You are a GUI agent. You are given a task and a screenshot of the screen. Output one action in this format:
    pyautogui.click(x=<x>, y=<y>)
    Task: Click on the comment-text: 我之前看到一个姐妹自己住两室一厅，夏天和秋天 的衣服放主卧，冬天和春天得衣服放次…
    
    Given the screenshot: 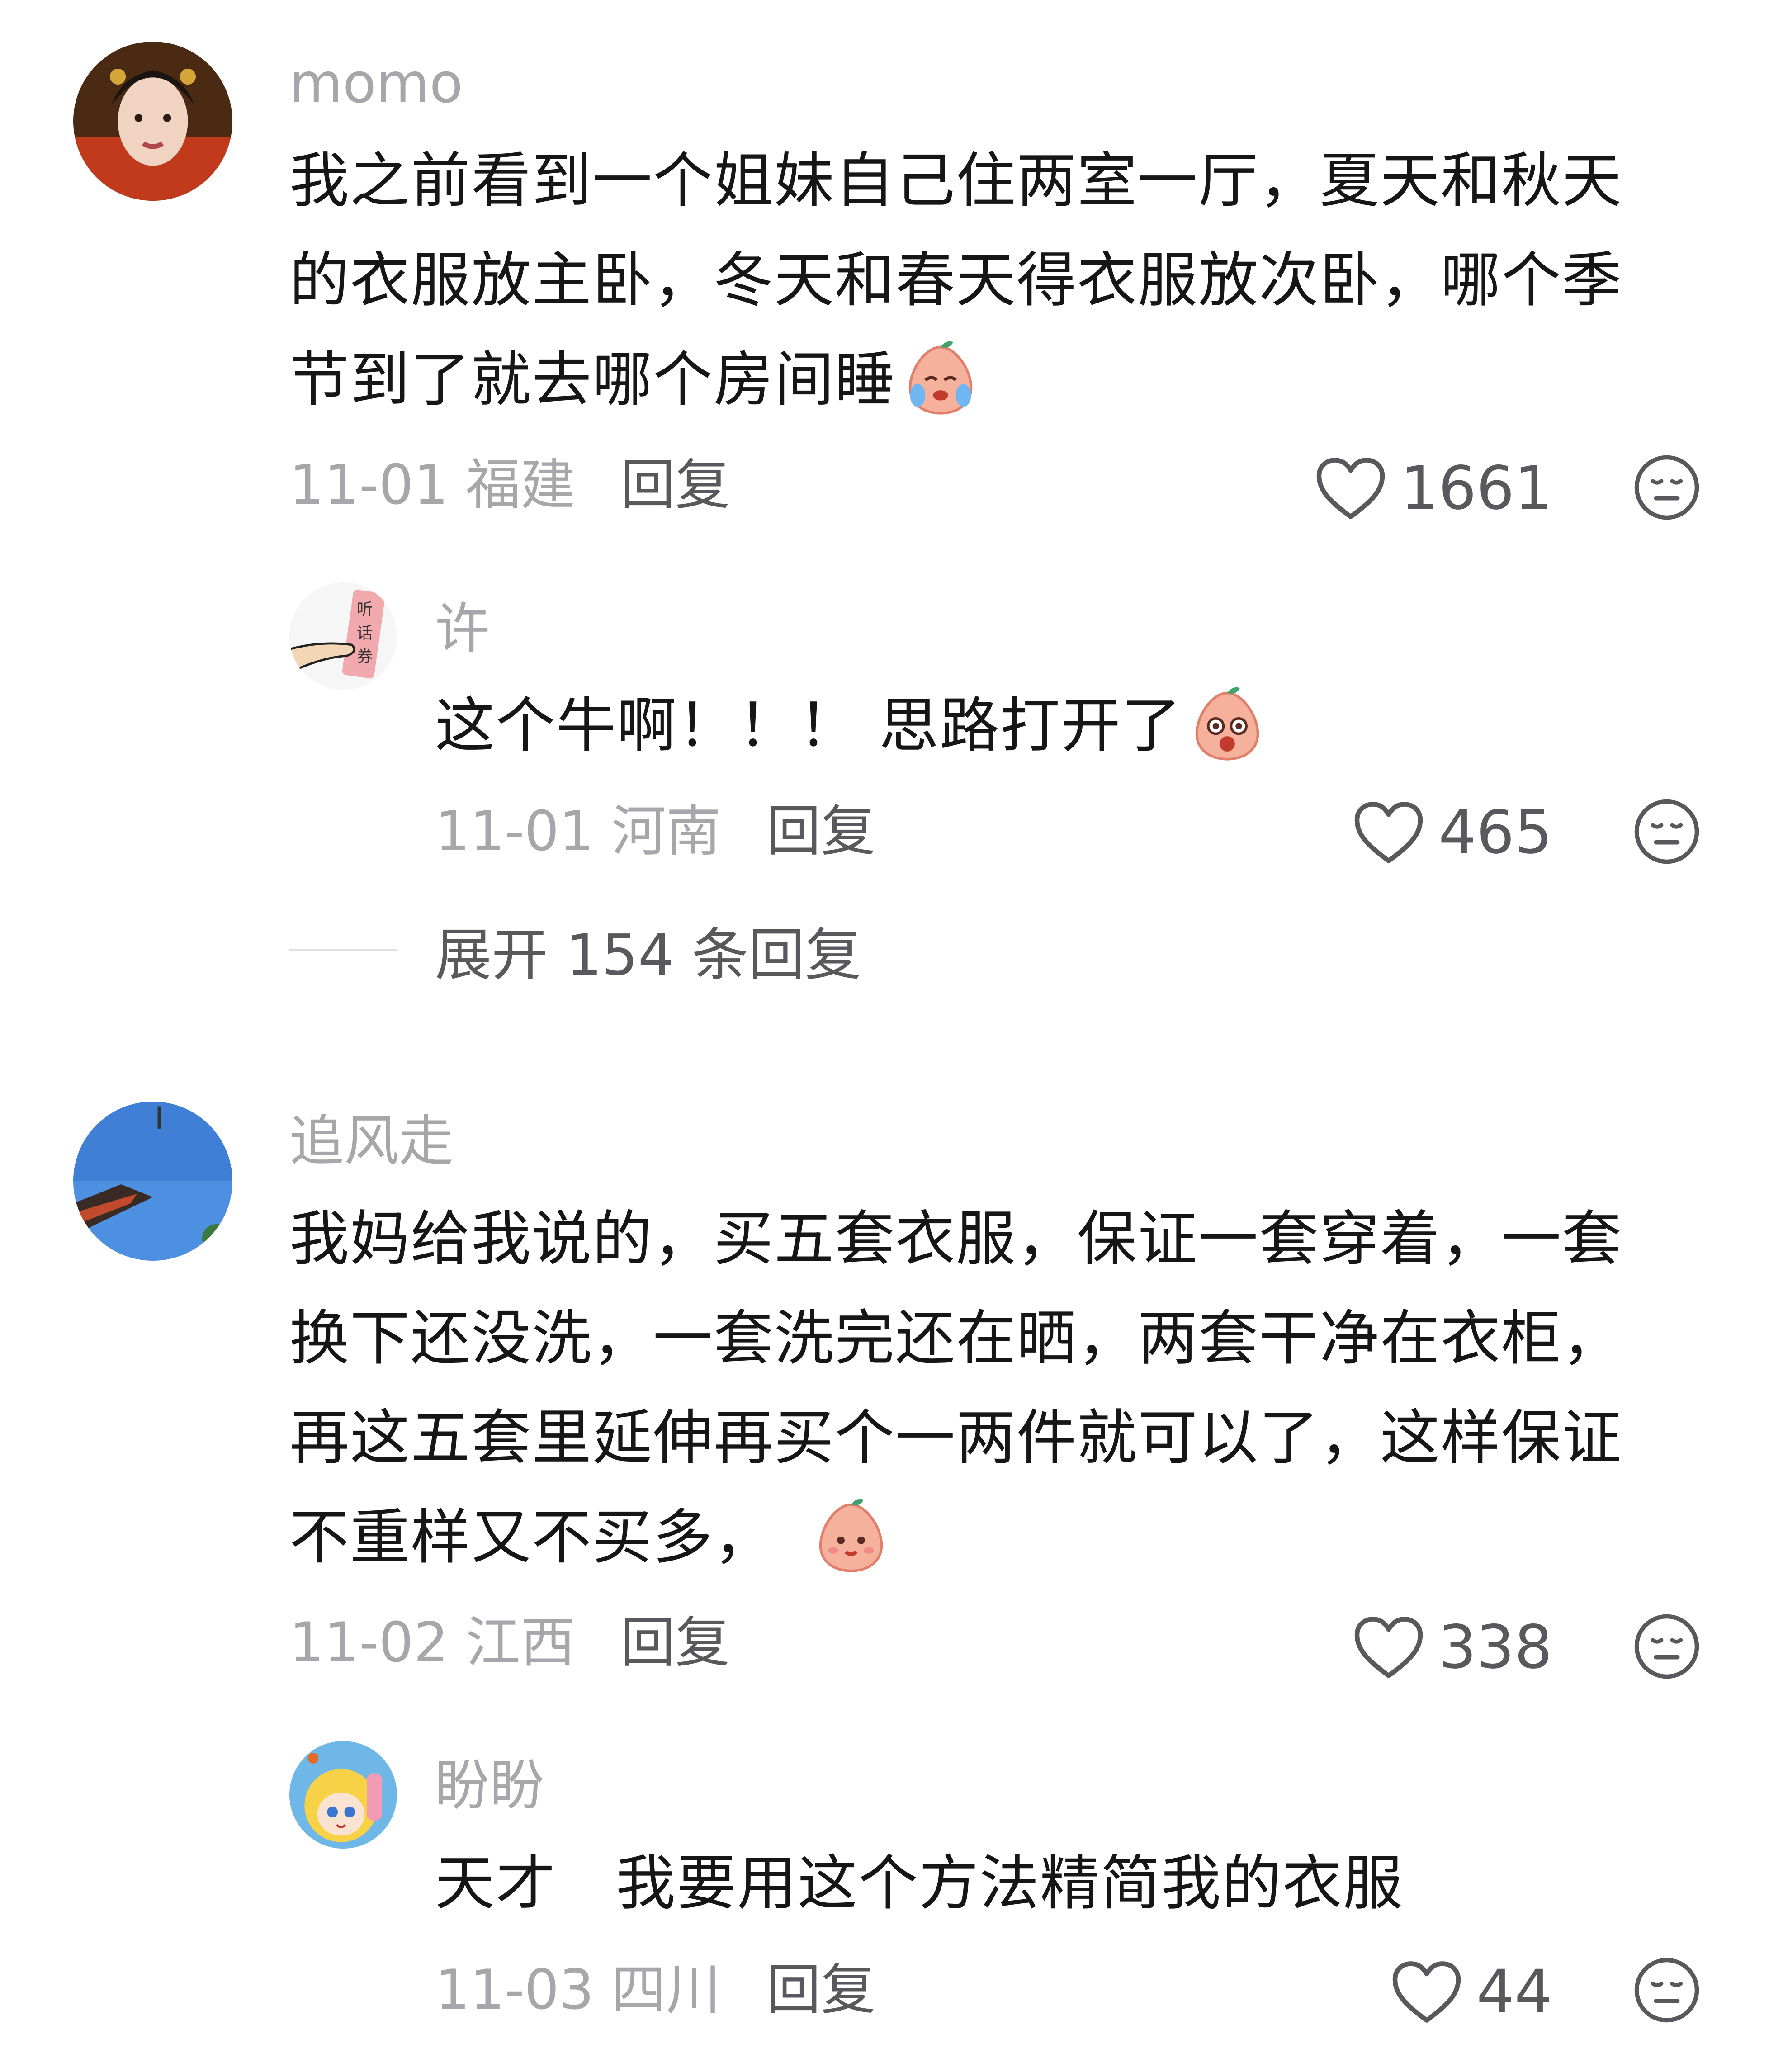 What is the action you would take?
    pyautogui.click(x=955, y=280)
    